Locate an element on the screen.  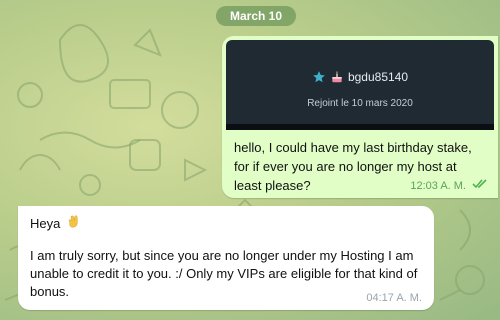
waving-hand-icon is located at coordinates (73, 223).